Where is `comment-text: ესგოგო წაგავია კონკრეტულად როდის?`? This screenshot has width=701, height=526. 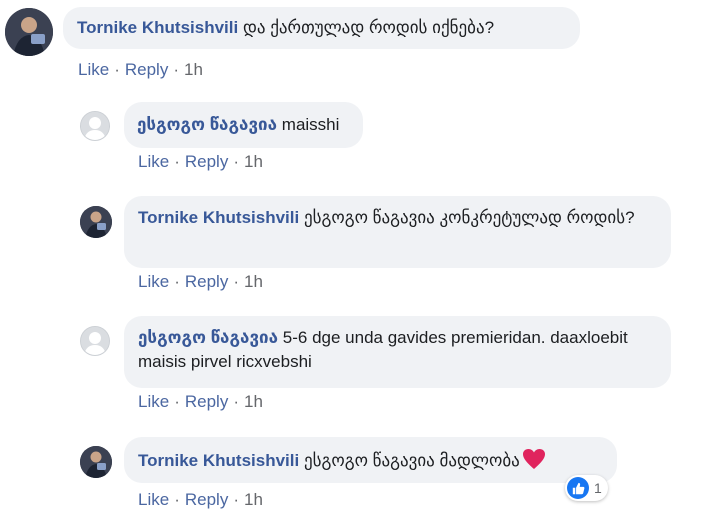
comment-text: ესგოგო წაგავია კონკრეტულად როდის? is located at coordinates (469, 217).